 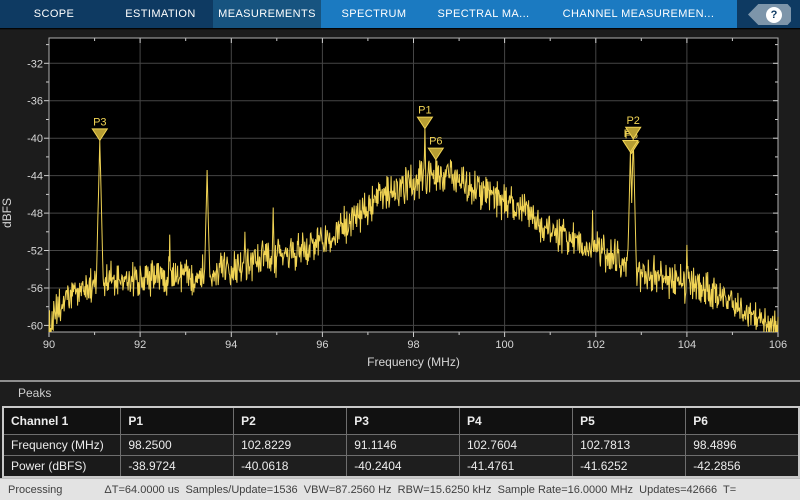 What do you see at coordinates (62, 466) in the screenshot?
I see `peaks-row-label: Power (dBFS)` at bounding box center [62, 466].